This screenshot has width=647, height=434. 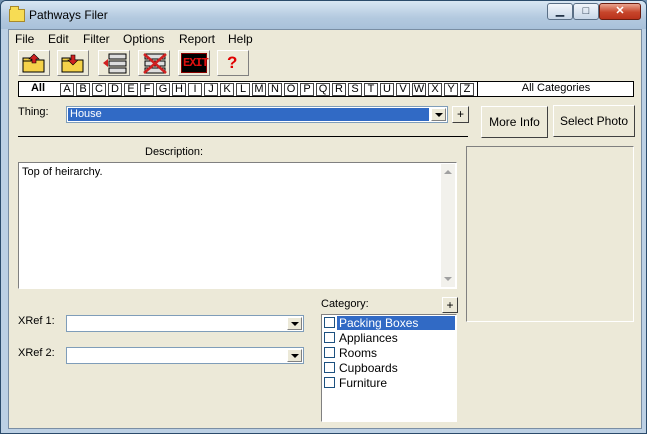 What do you see at coordinates (355, 89) in the screenshot?
I see `tab-letter-s: S` at bounding box center [355, 89].